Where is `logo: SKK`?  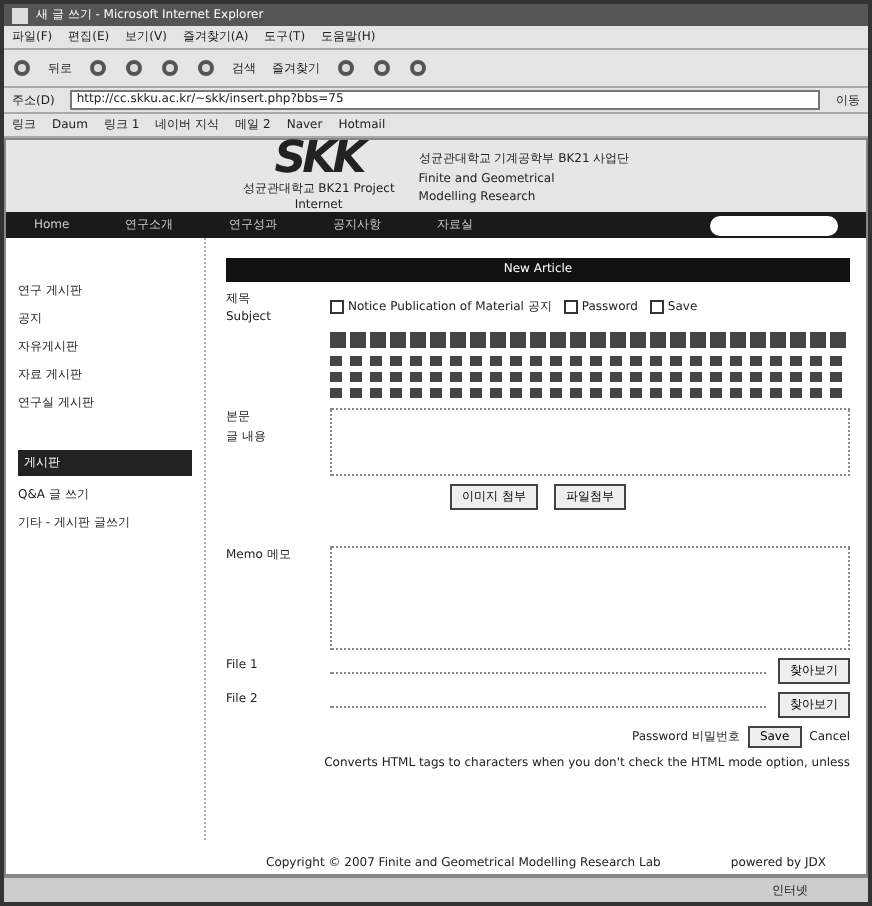 logo: SKK is located at coordinates (318, 160).